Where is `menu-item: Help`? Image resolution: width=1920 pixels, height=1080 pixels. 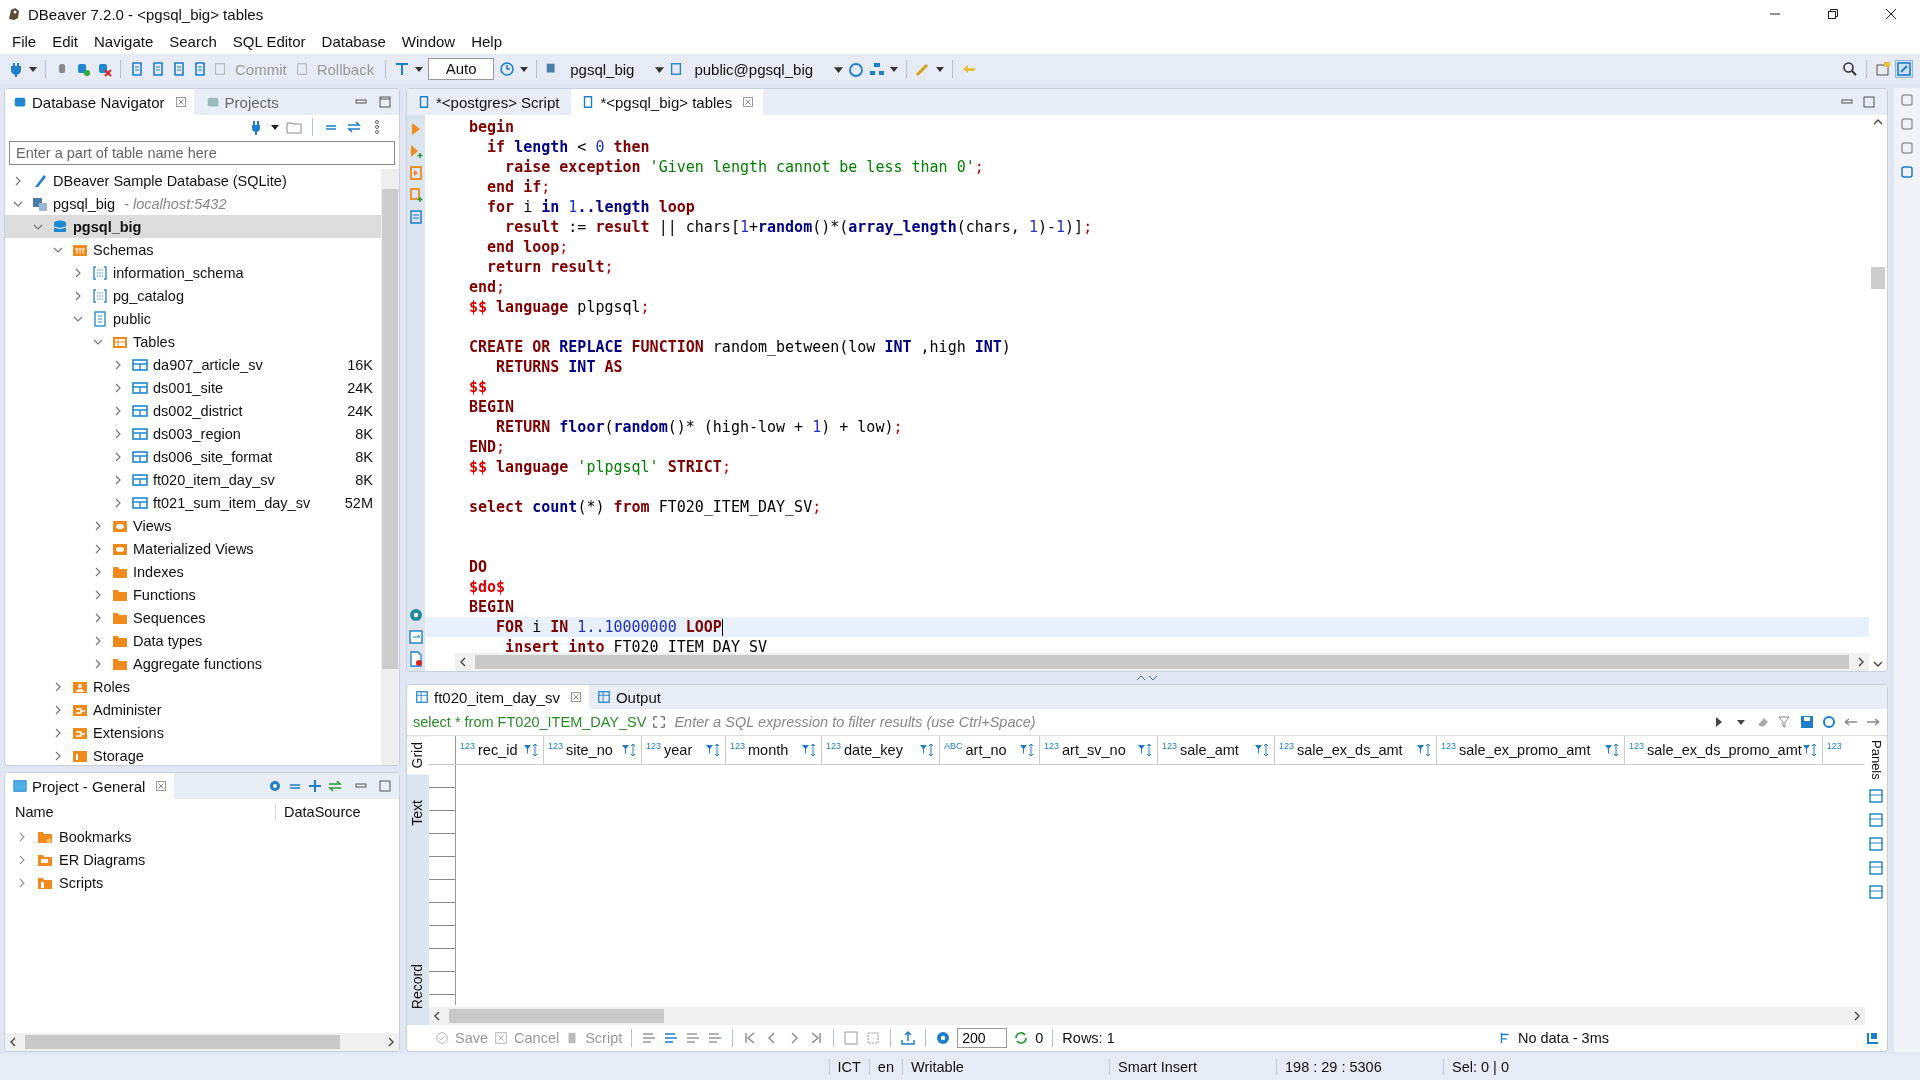 menu-item: Help is located at coordinates (486, 41).